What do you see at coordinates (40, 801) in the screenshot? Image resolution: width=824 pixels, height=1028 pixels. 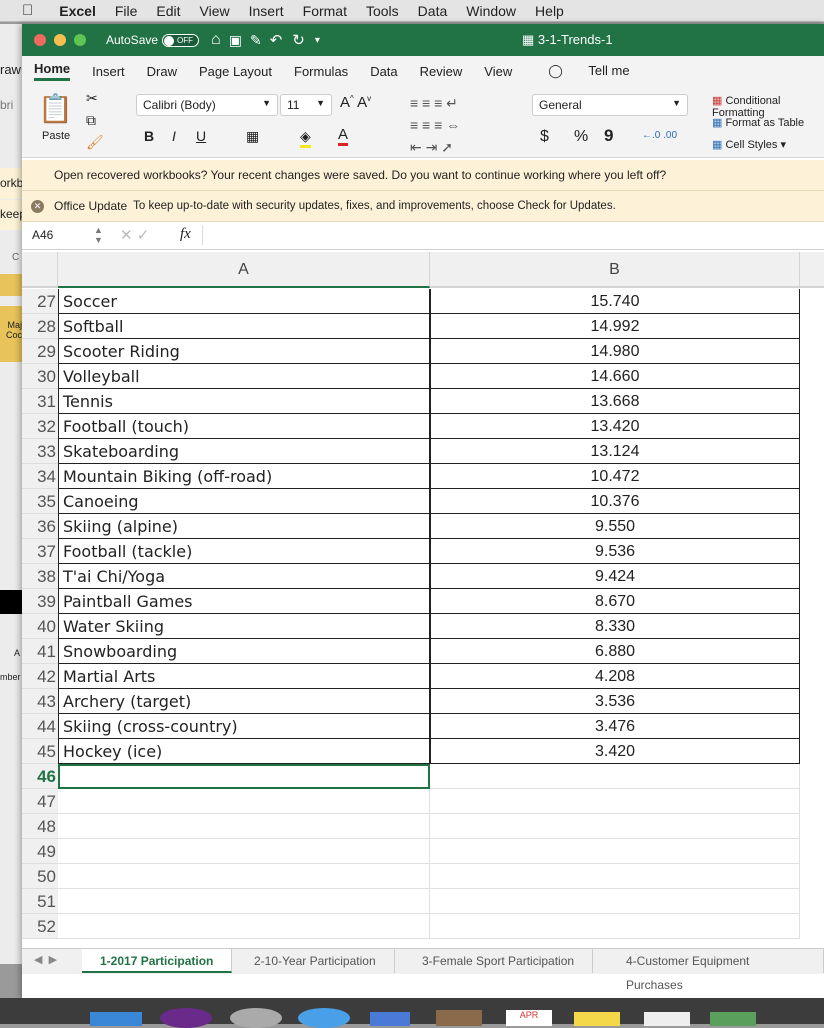 I see `row-header: 47` at bounding box center [40, 801].